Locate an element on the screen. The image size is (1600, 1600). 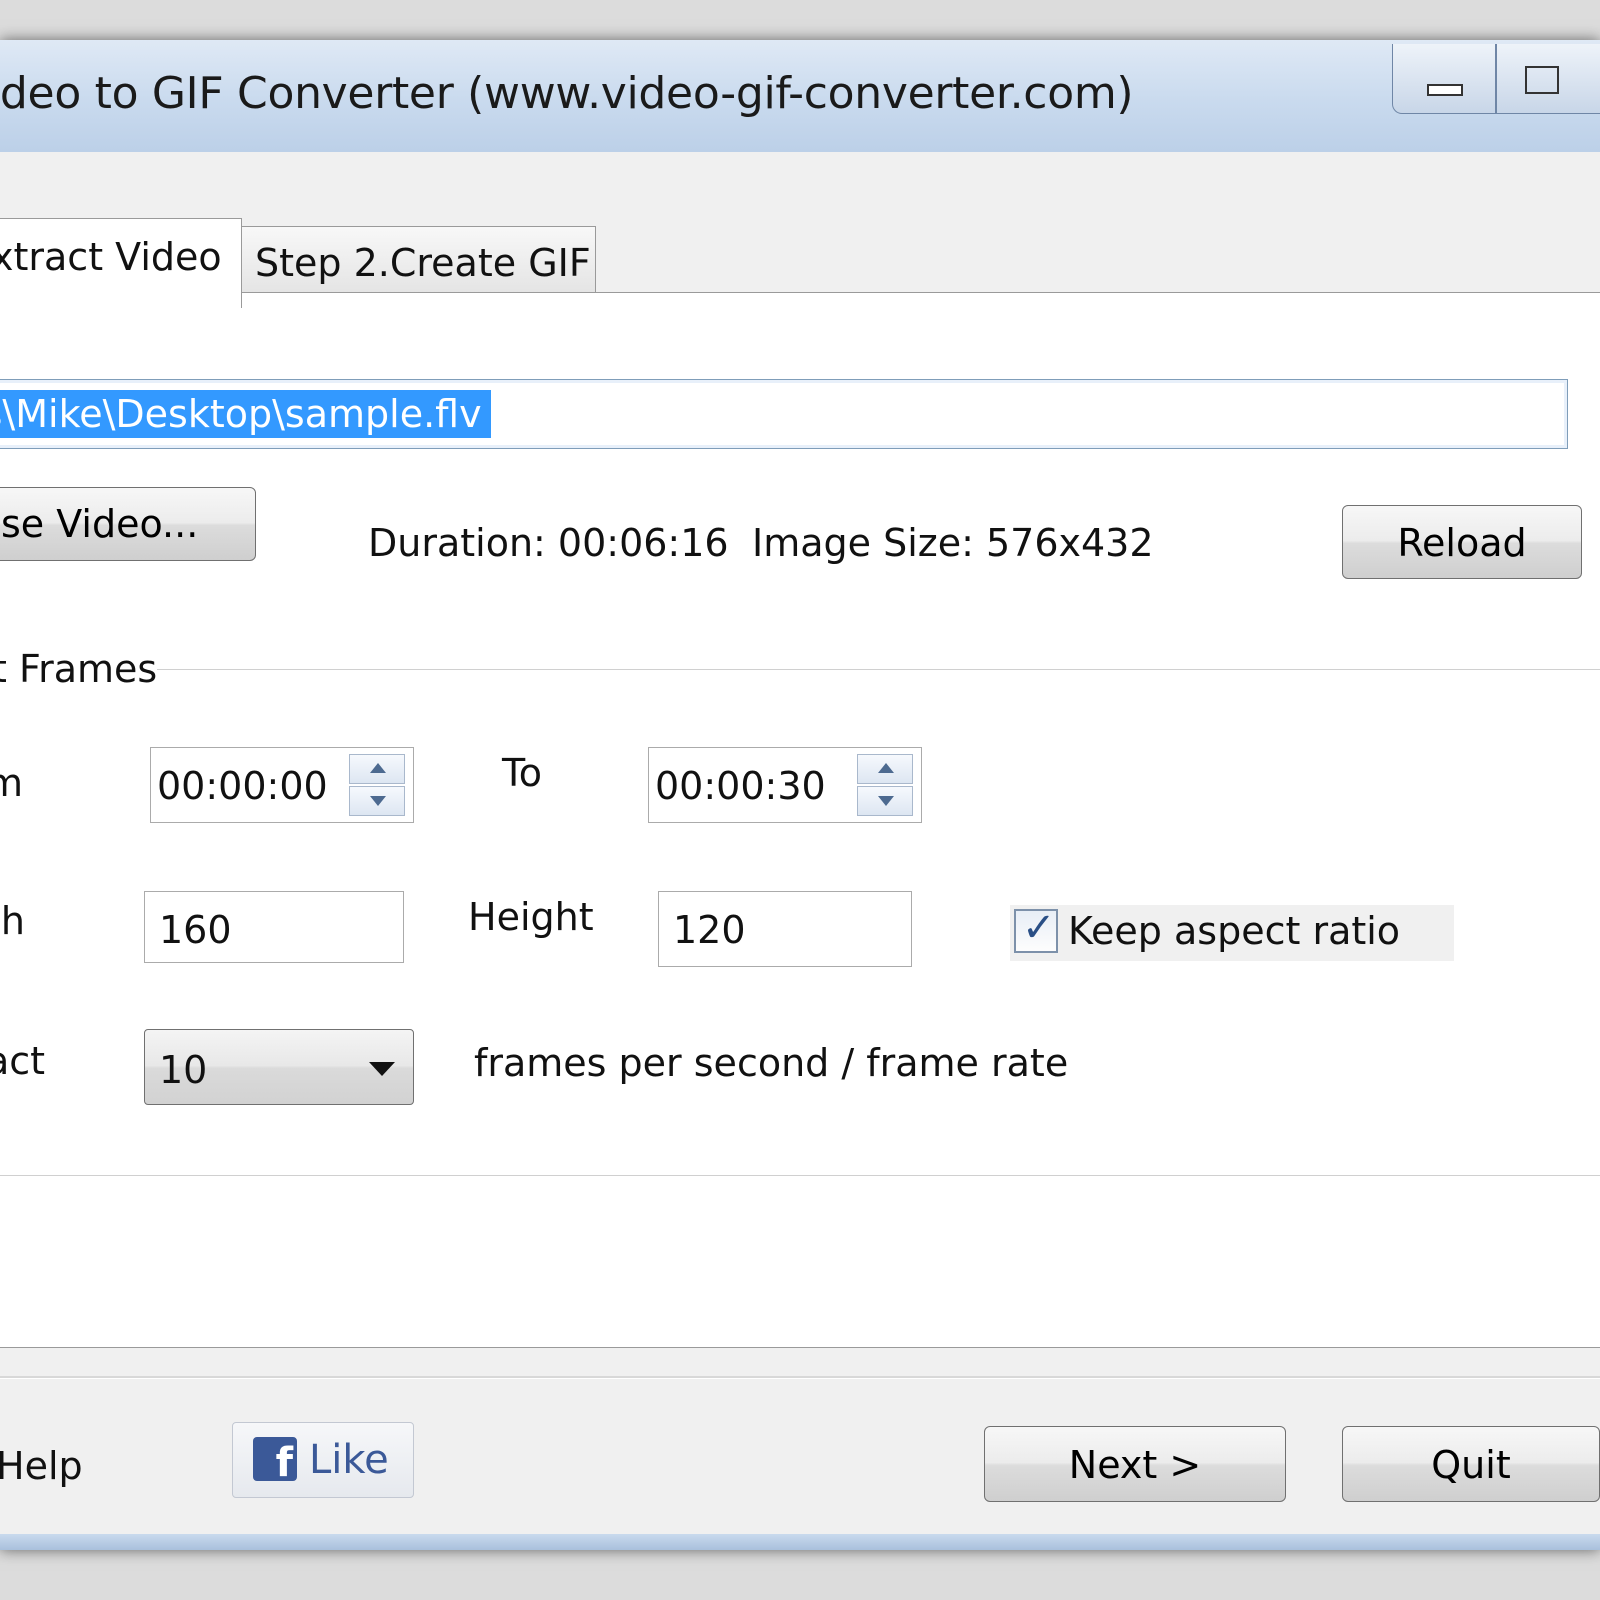
video-path-input: rs\Mike\Desktop\sample.flv is located at coordinates (784, 414).